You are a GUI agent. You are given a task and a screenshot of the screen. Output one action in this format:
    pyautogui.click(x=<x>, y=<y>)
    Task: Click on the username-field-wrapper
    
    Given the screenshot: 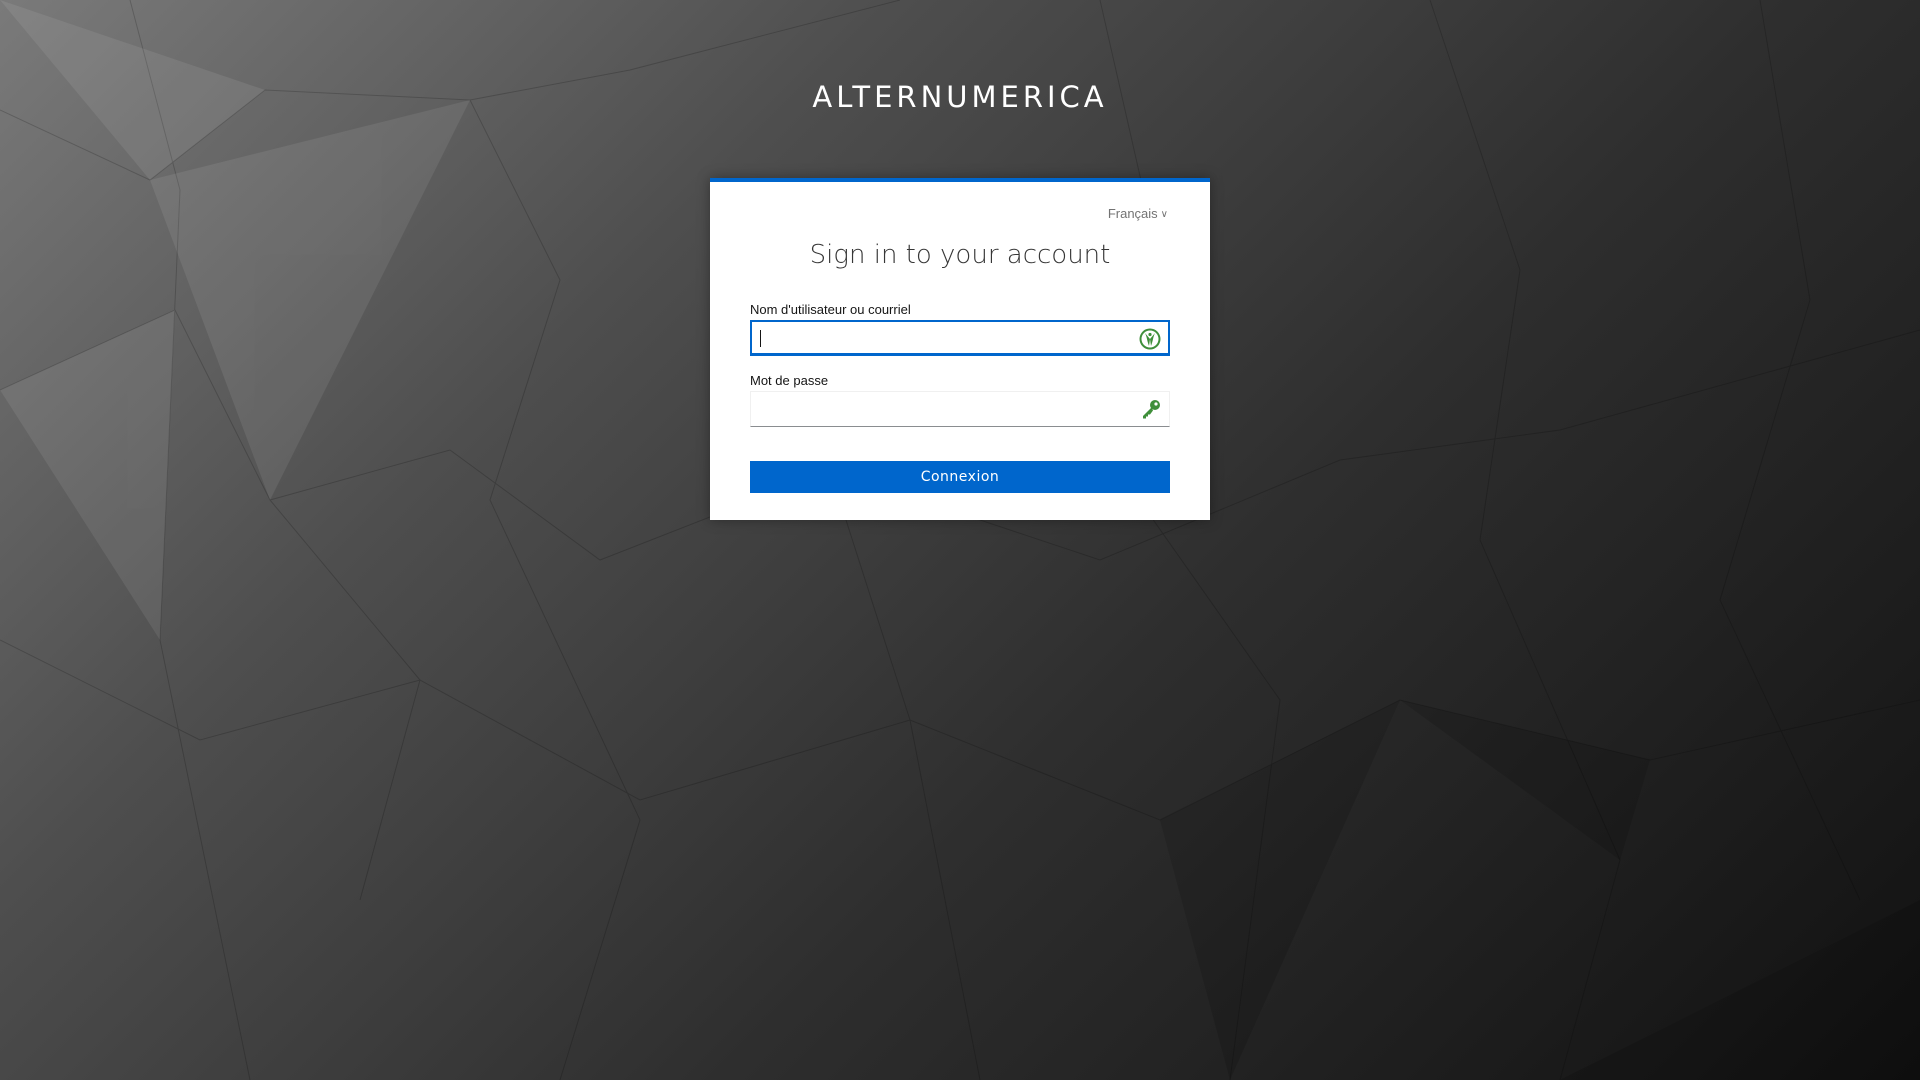 What is the action you would take?
    pyautogui.click(x=960, y=338)
    